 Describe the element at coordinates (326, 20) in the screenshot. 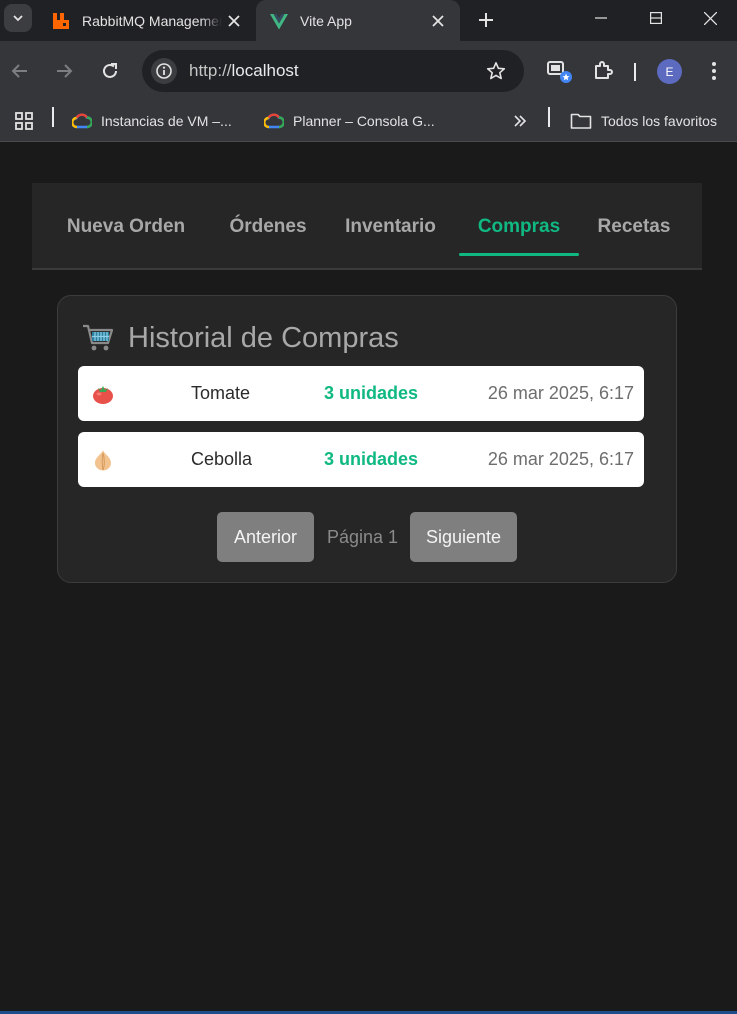

I see `tab-title: Vite App` at that location.